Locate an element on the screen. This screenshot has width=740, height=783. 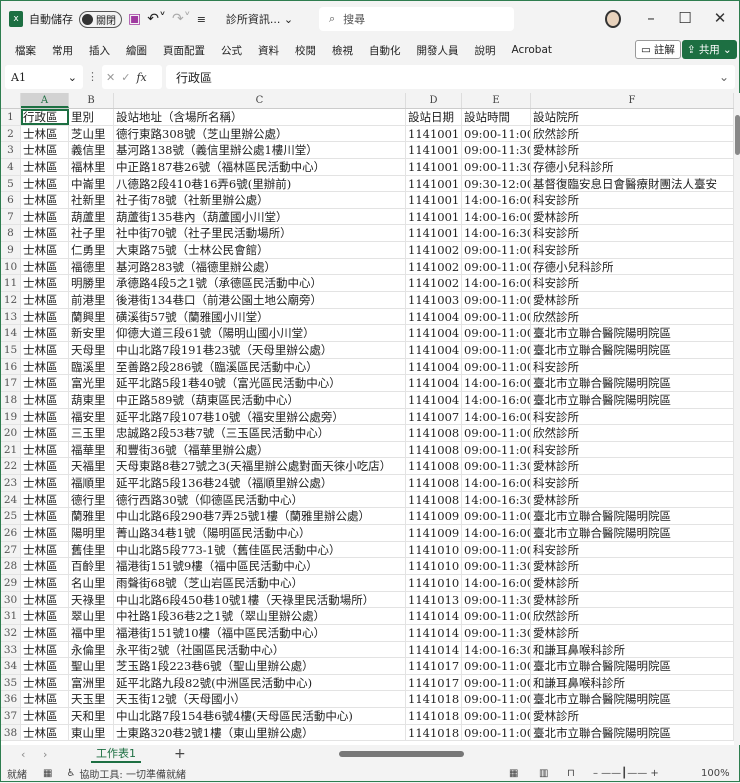
cell: 基河路138號（義信里辦公處1樓川堂） is located at coordinates (260, 150).